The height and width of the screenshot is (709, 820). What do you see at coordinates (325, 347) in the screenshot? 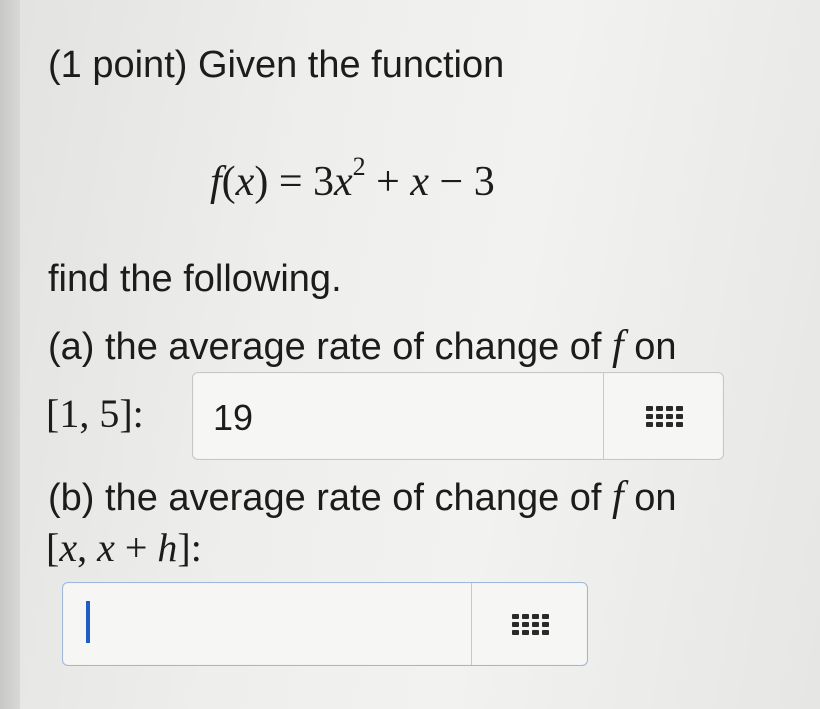
I see `part-a-prompt-text: (a) the average rate of change of` at bounding box center [325, 347].